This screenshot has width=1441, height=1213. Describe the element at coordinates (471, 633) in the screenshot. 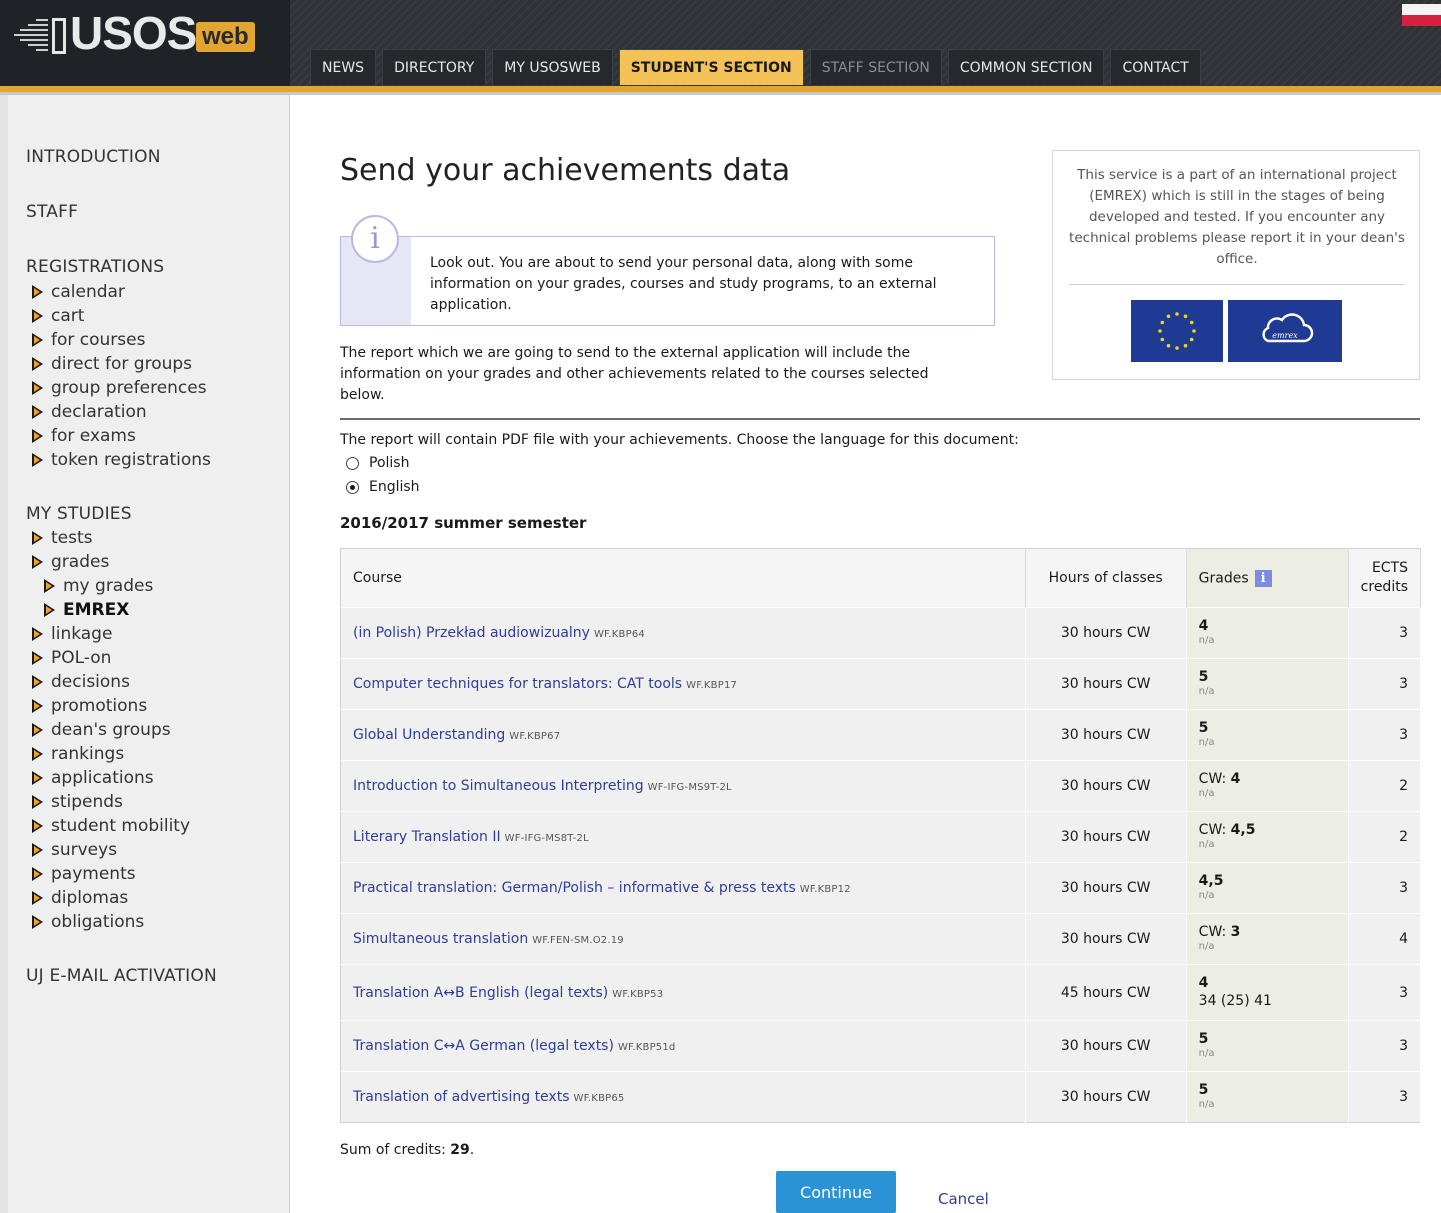

I see `course-link: (in Polish) Przekład audiowizualny` at that location.